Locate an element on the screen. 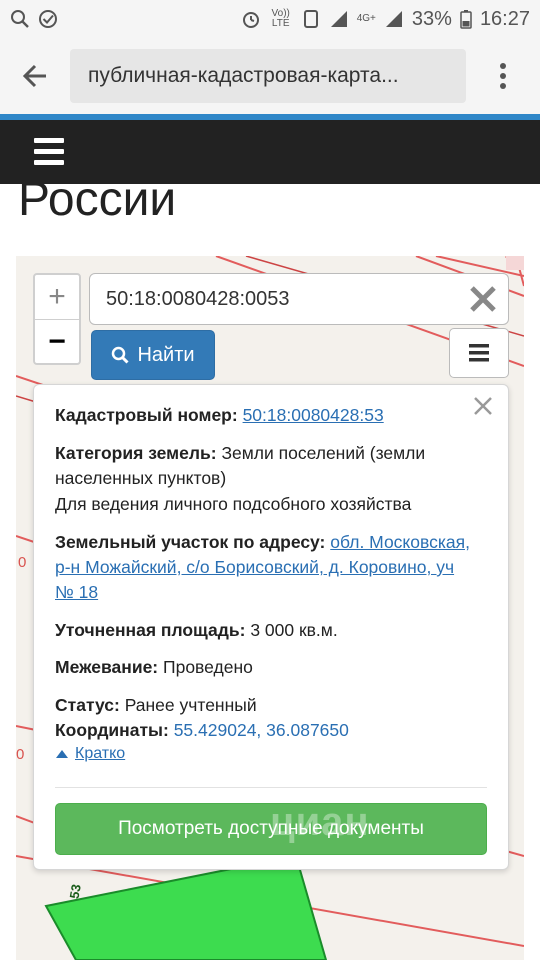  land-category-row: Категория земель: Земли поселений (земли is located at coordinates (240, 453).